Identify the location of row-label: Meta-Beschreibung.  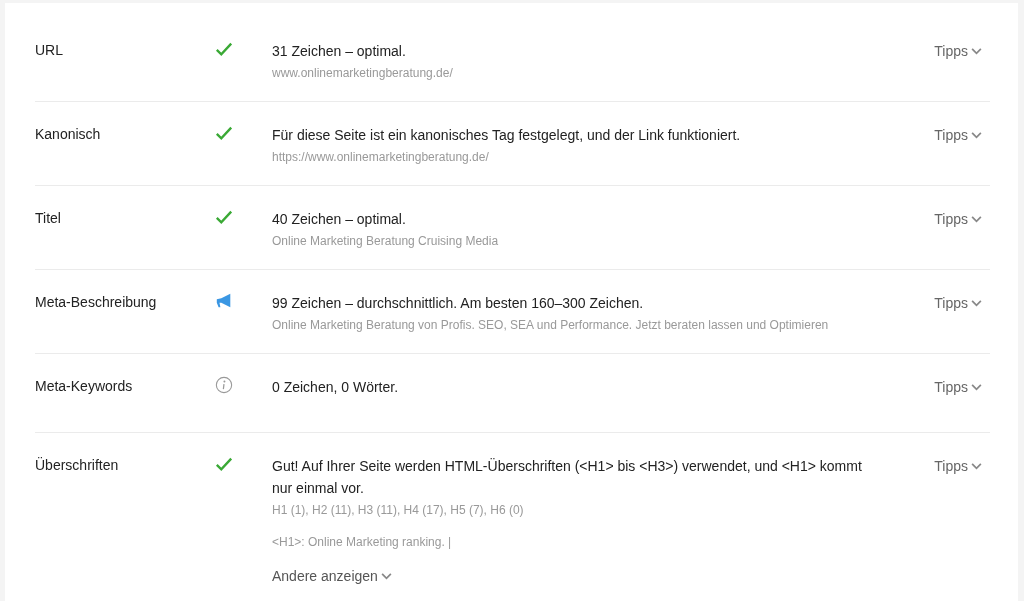
(96, 302).